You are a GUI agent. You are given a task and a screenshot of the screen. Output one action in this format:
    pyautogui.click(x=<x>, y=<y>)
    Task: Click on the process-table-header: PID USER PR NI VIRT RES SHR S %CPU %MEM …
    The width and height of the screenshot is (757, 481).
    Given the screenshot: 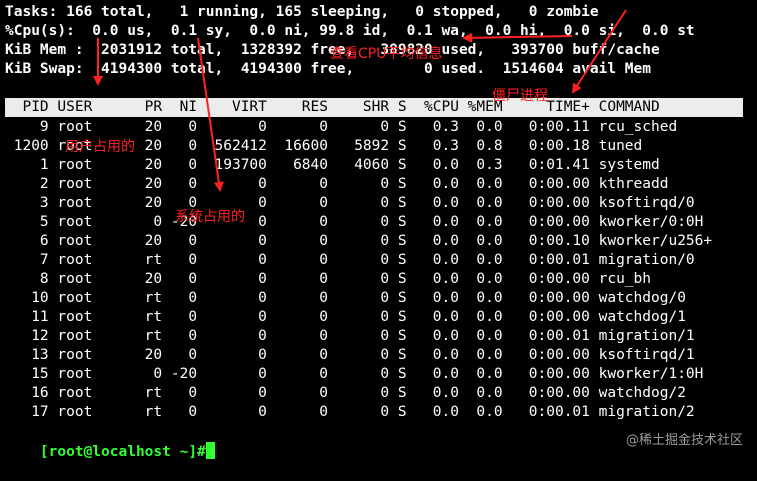 What is the action you would take?
    pyautogui.click(x=332, y=107)
    